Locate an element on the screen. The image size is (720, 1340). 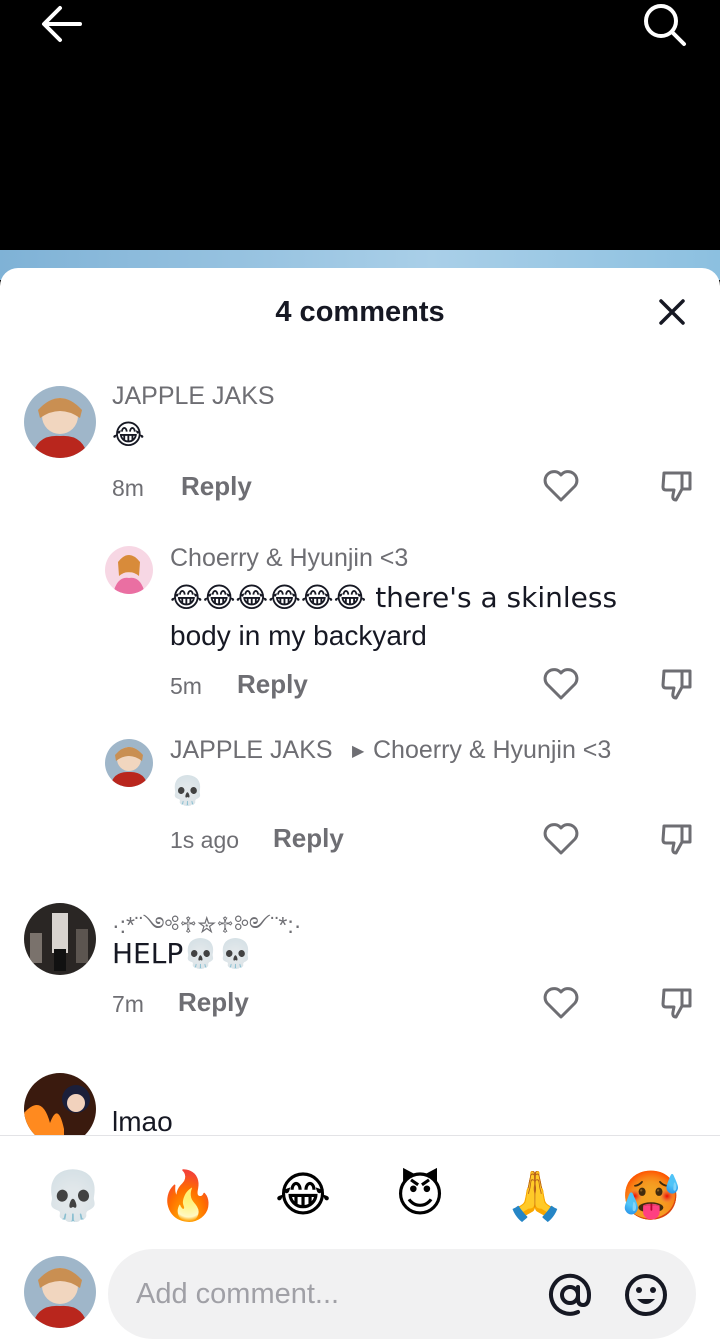
comment-text: 💀 is located at coordinates (187, 790).